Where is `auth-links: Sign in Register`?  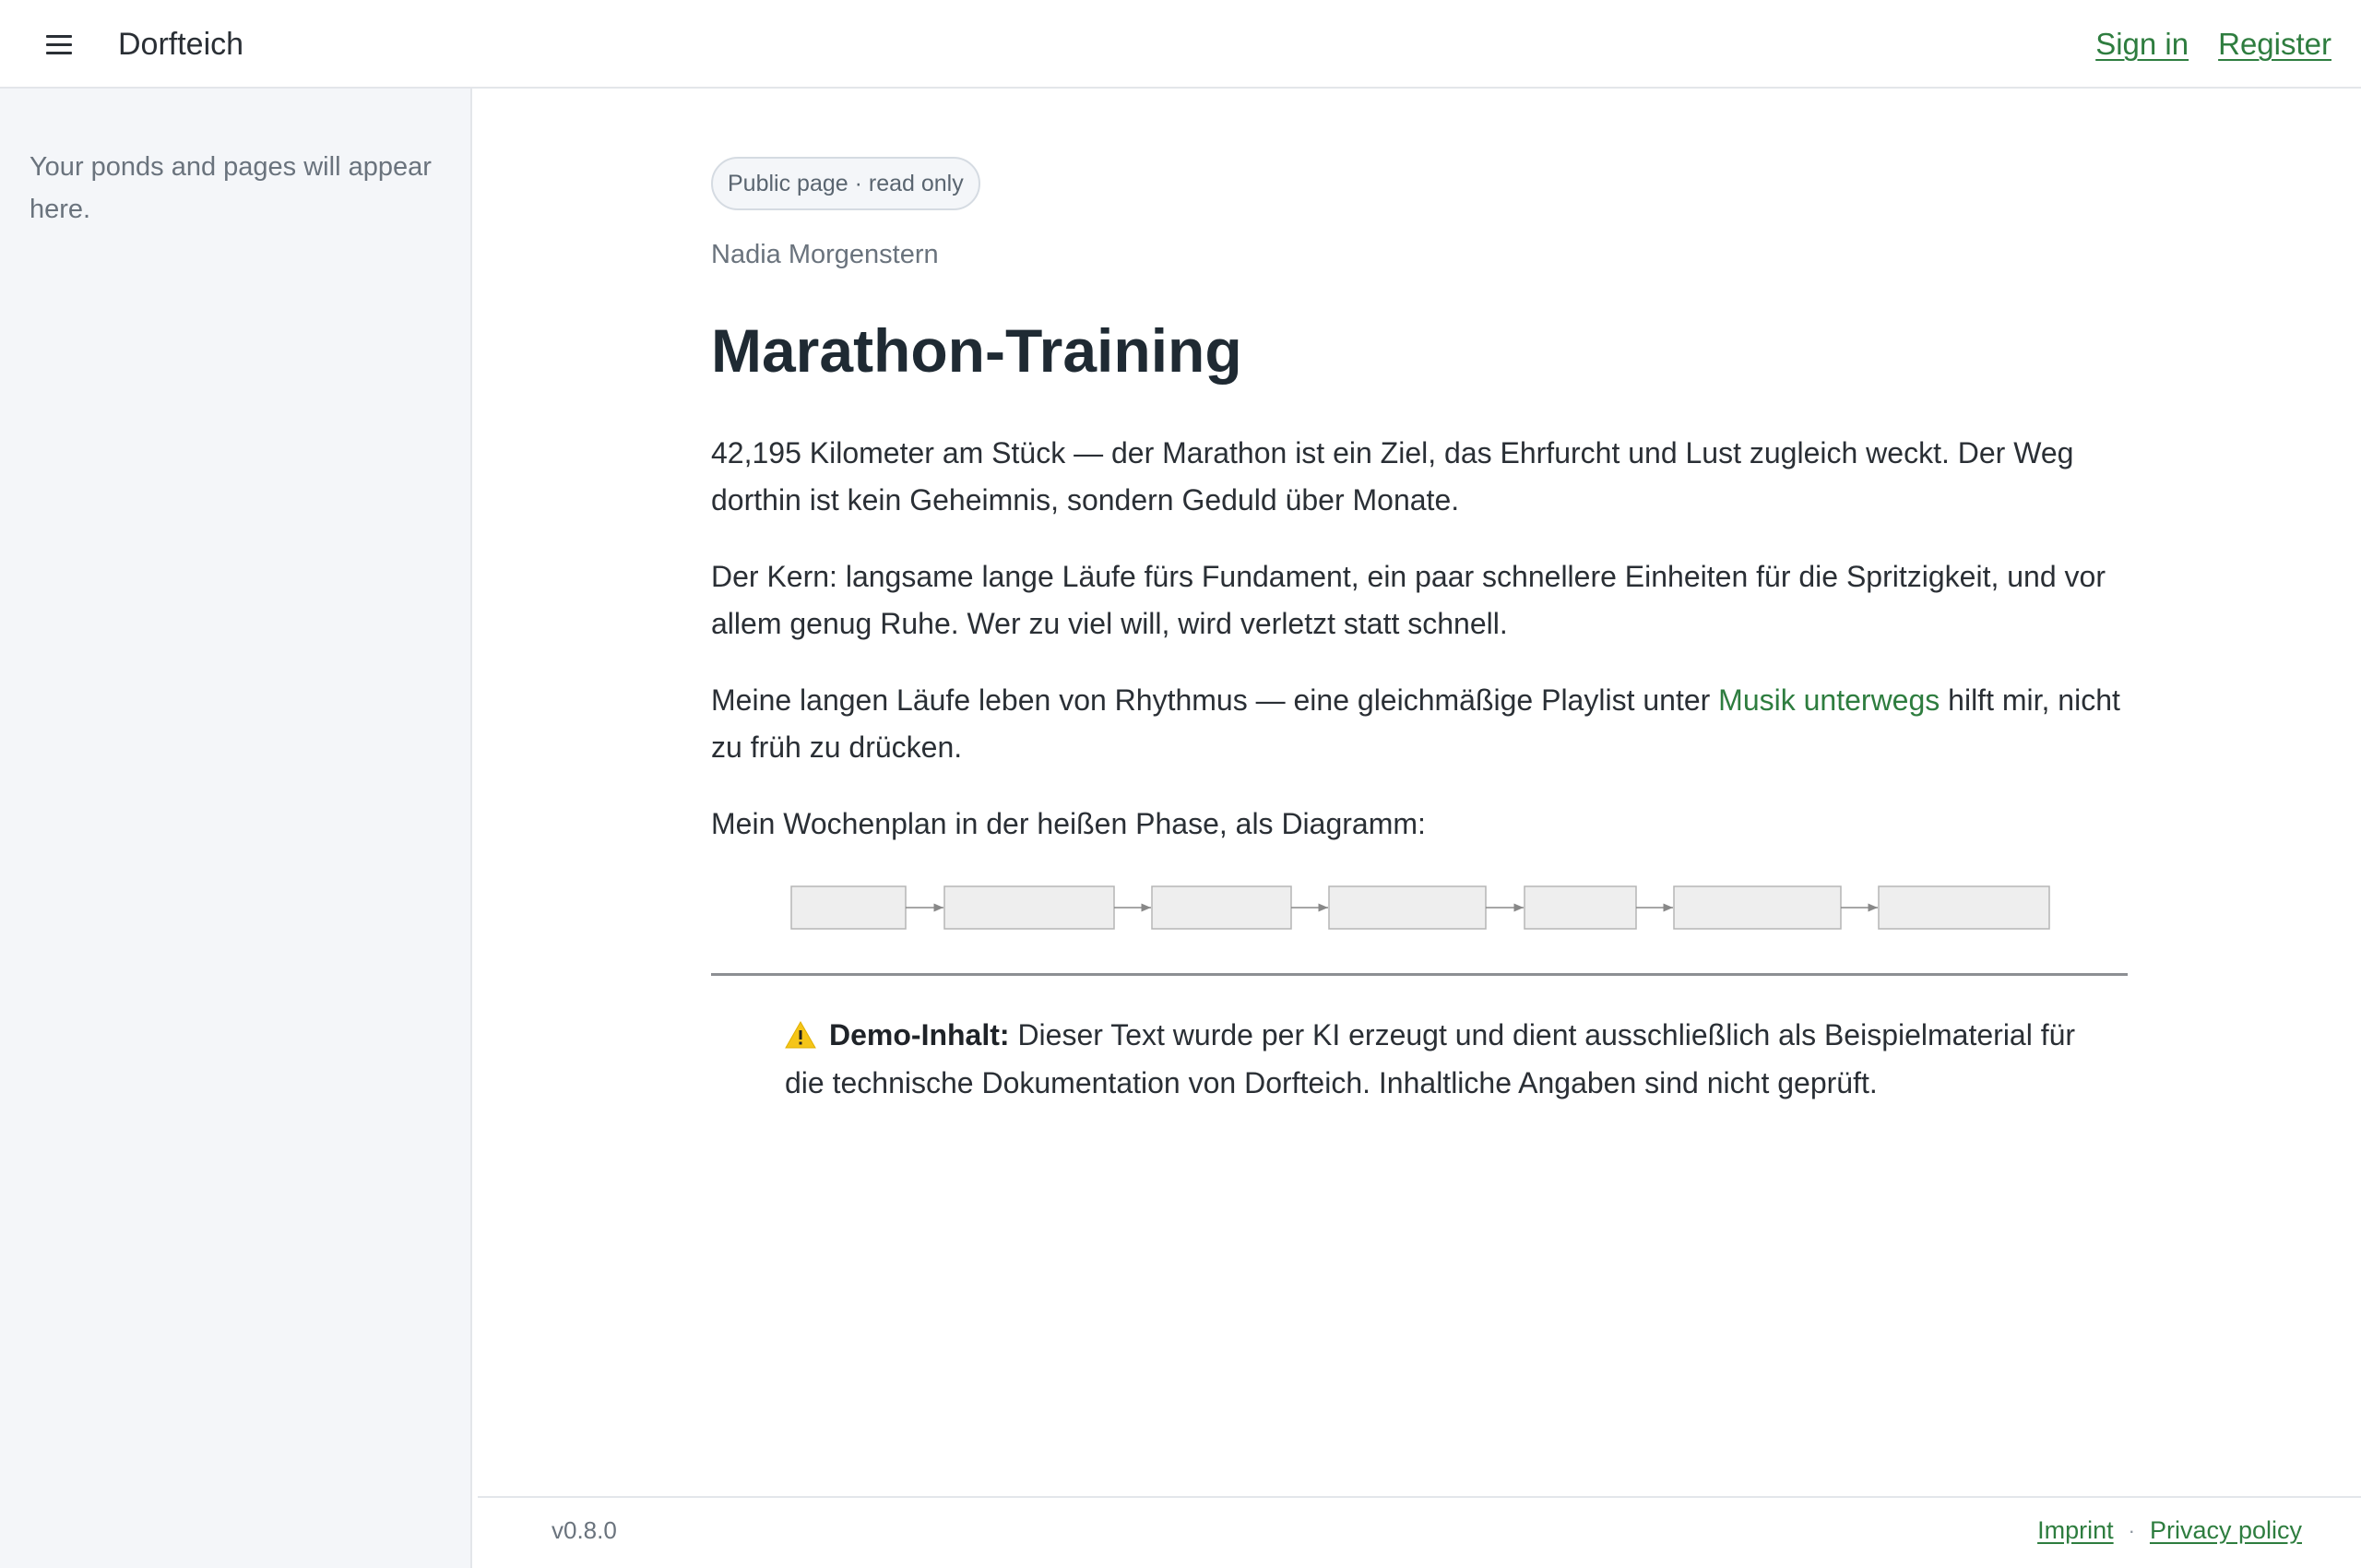
auth-links: Sign in Register is located at coordinates (2213, 44).